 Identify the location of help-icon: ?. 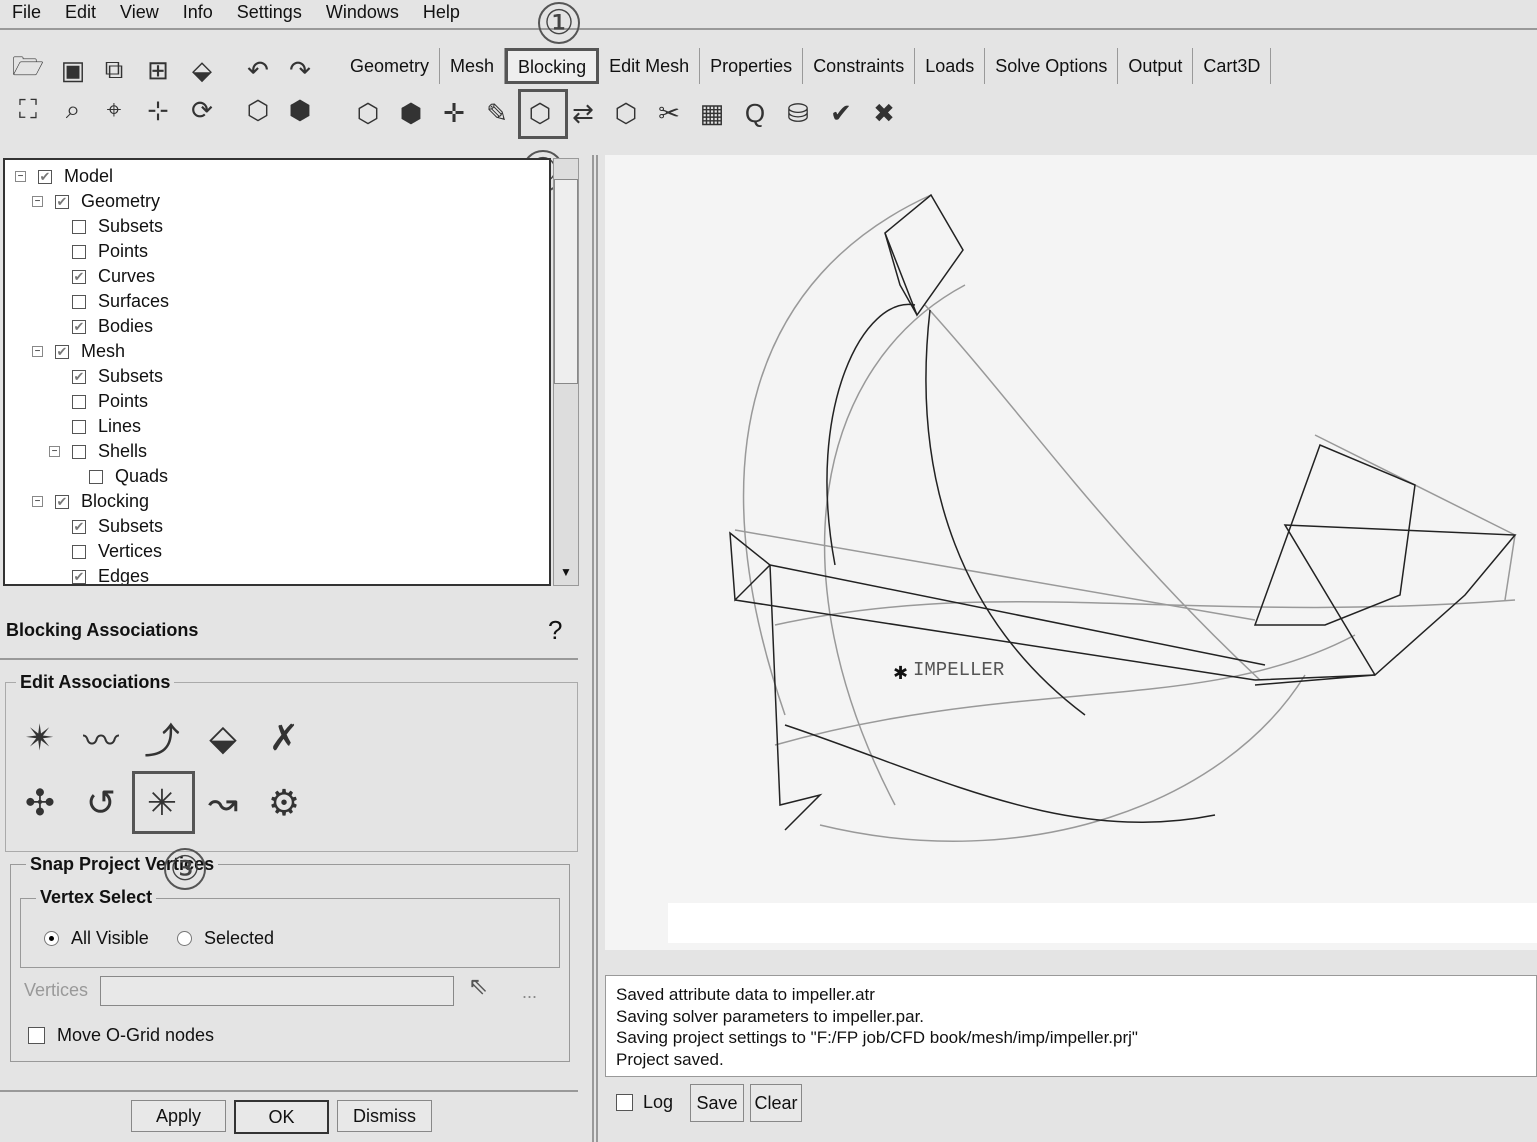
(555, 630).